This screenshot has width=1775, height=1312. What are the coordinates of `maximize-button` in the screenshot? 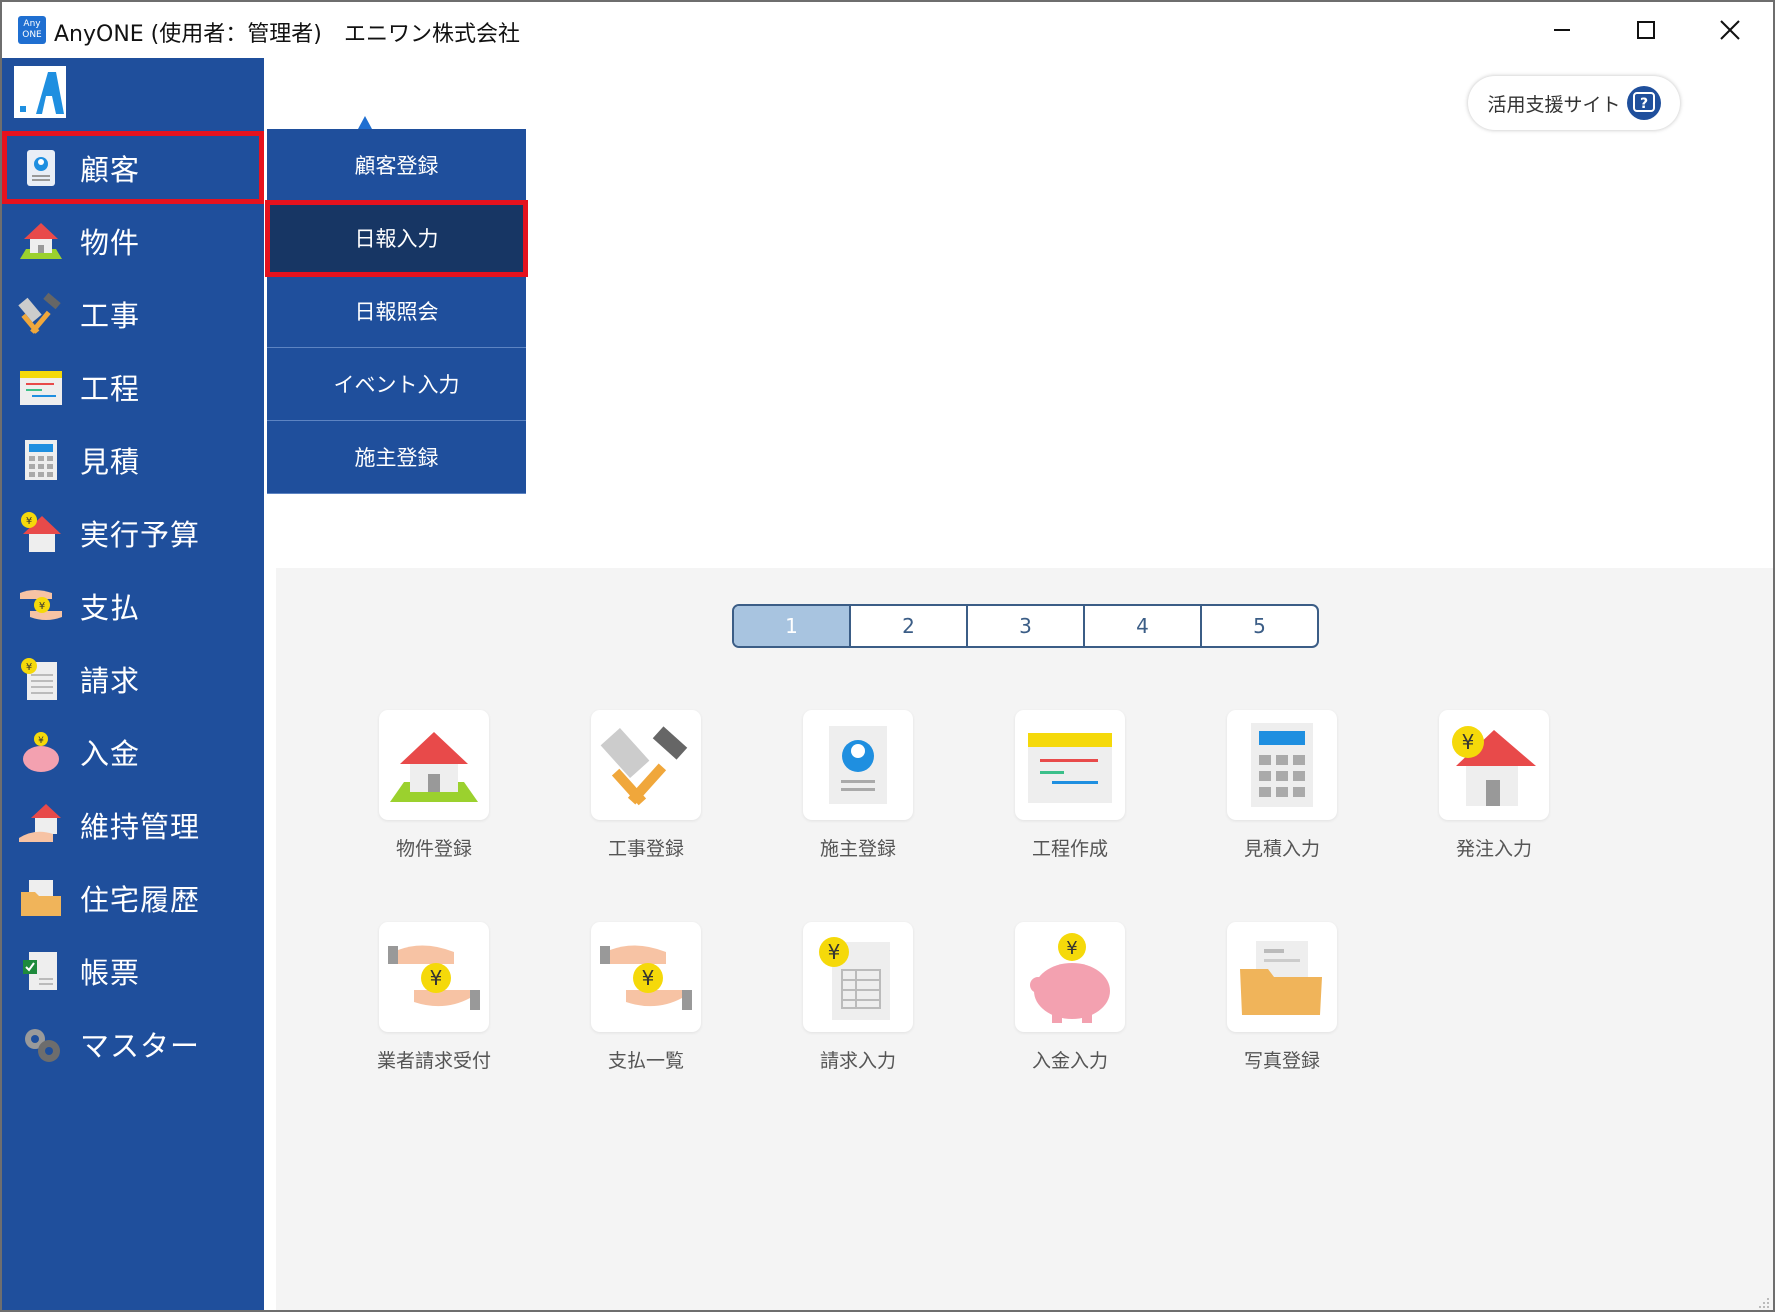 It's located at (1646, 30).